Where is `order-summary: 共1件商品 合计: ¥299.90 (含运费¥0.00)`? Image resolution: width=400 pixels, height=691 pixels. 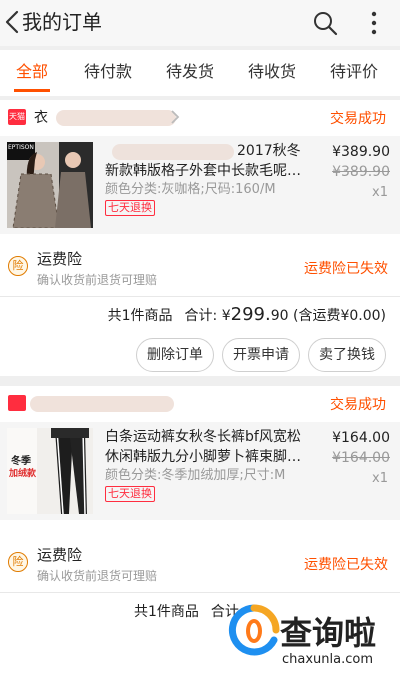
order-summary: 共1件商品 合计: ¥299.90 (含运费¥0.00) is located at coordinates (200, 315).